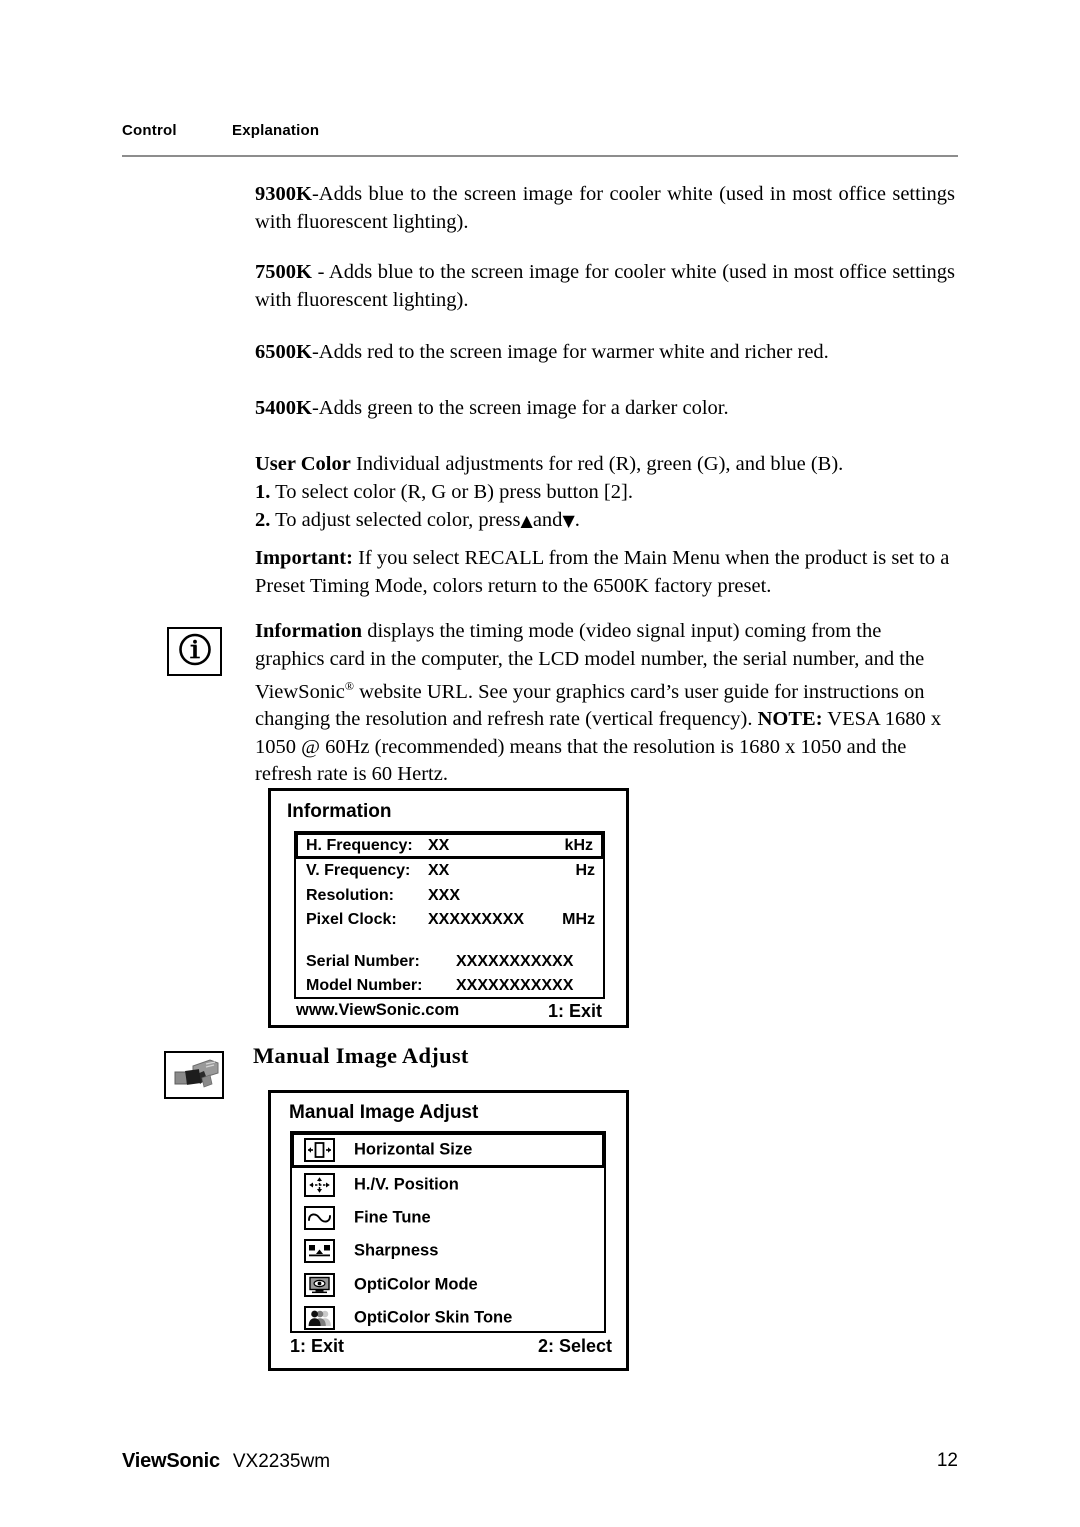 Image resolution: width=1080 pixels, height=1527 pixels. I want to click on menu-item-label: OptiColor Mode, so click(416, 1284).